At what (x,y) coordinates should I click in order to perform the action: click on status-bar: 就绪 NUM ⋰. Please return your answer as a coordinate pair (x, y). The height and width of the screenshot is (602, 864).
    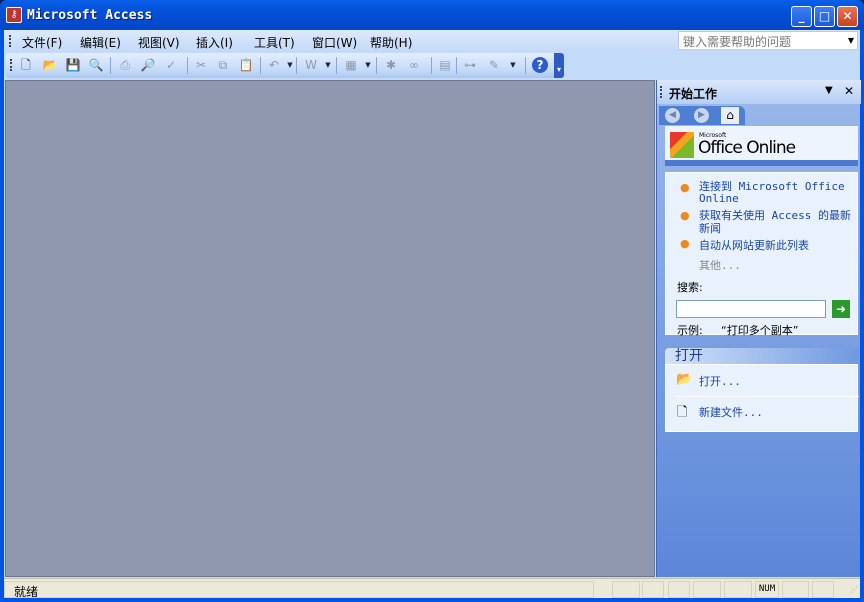
    Looking at the image, I should click on (432, 588).